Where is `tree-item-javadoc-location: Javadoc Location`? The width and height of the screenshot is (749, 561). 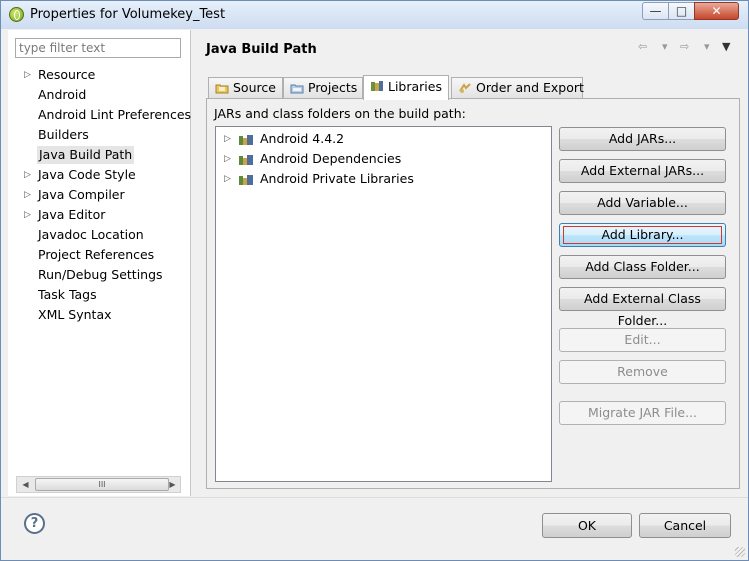
tree-item-javadoc-location: Javadoc Location is located at coordinates (91, 235).